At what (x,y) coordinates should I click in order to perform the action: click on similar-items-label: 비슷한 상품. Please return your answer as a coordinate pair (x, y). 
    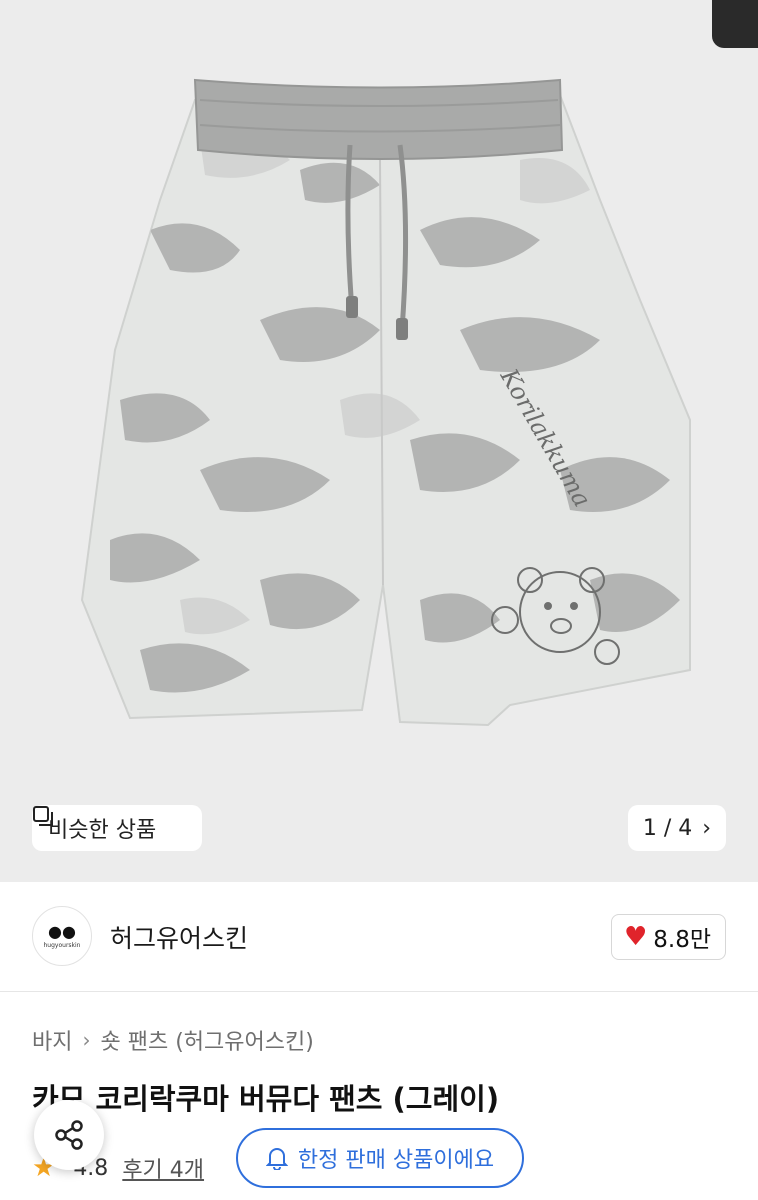
    Looking at the image, I should click on (102, 830).